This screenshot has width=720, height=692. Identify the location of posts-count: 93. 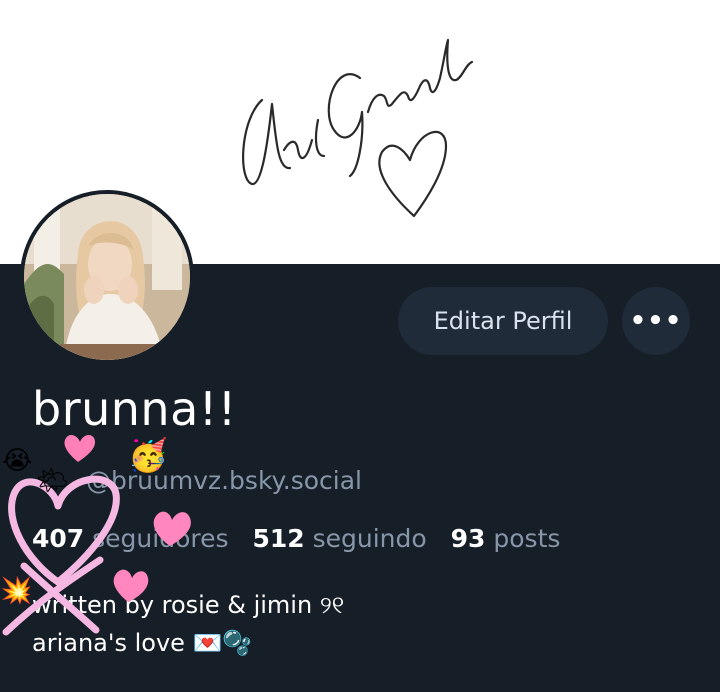
(468, 538).